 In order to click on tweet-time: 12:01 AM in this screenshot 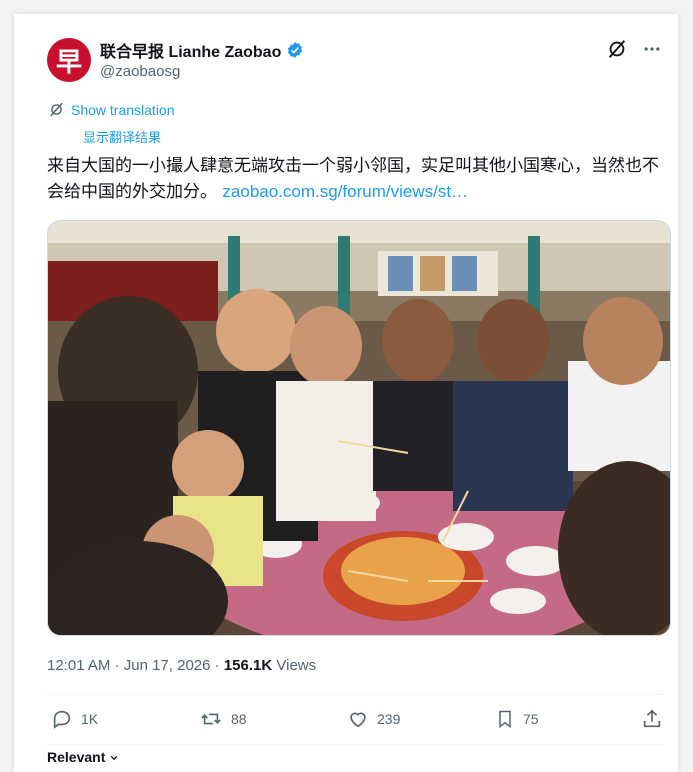, I will do `click(78, 665)`.